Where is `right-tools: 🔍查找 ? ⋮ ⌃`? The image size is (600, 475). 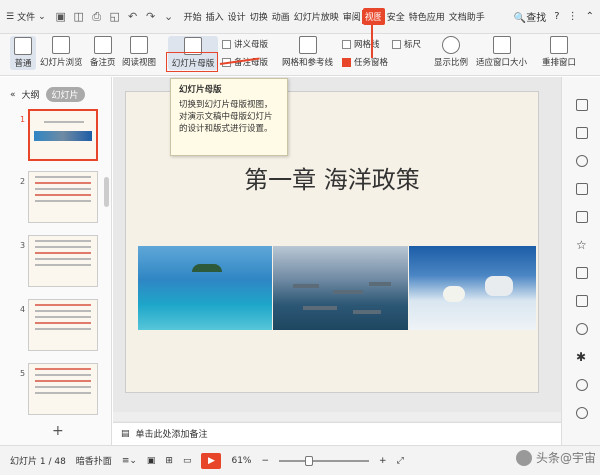
right-tools: 🔍查找 ? ⋮ ⌃ is located at coordinates (557, 16).